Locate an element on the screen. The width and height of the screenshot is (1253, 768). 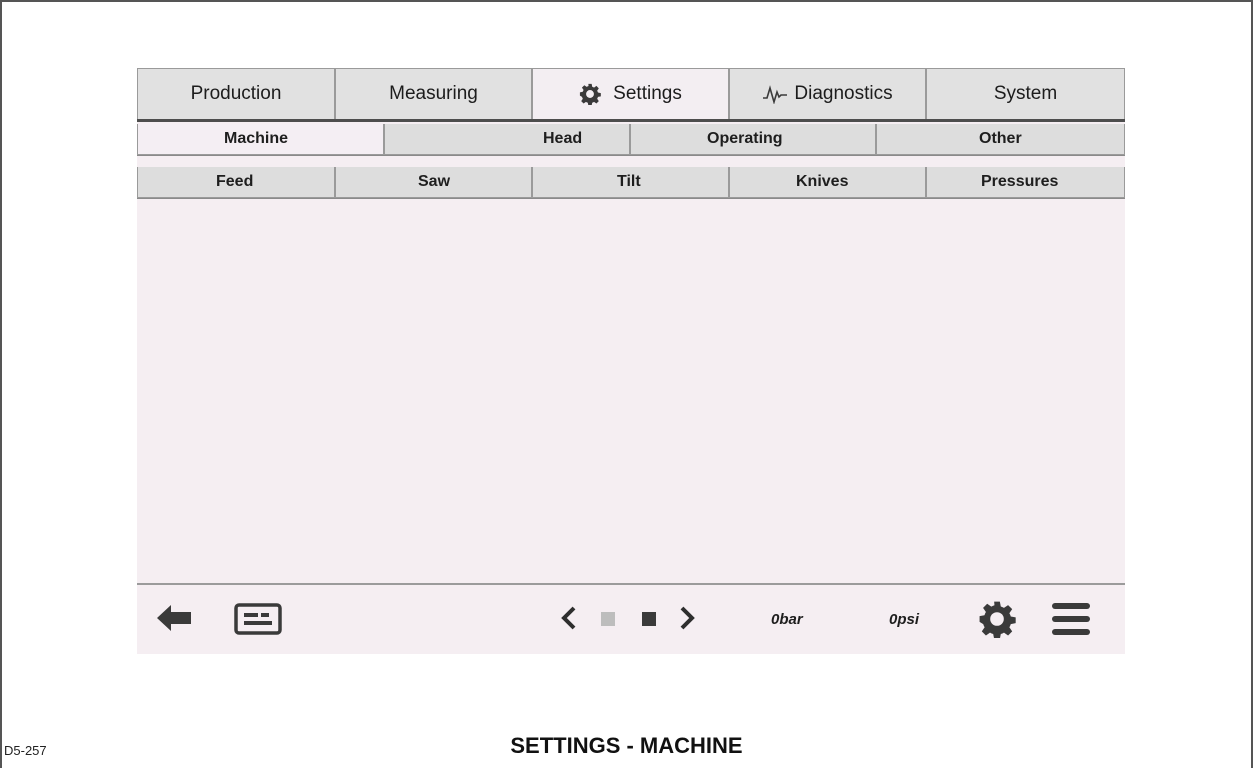
tab-system: System is located at coordinates (1025, 93).